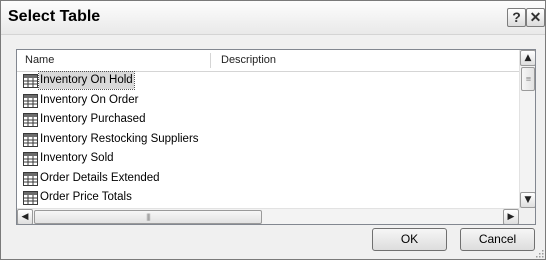  Describe the element at coordinates (268, 81) in the screenshot. I see `list-item: Inventory On Hold` at that location.